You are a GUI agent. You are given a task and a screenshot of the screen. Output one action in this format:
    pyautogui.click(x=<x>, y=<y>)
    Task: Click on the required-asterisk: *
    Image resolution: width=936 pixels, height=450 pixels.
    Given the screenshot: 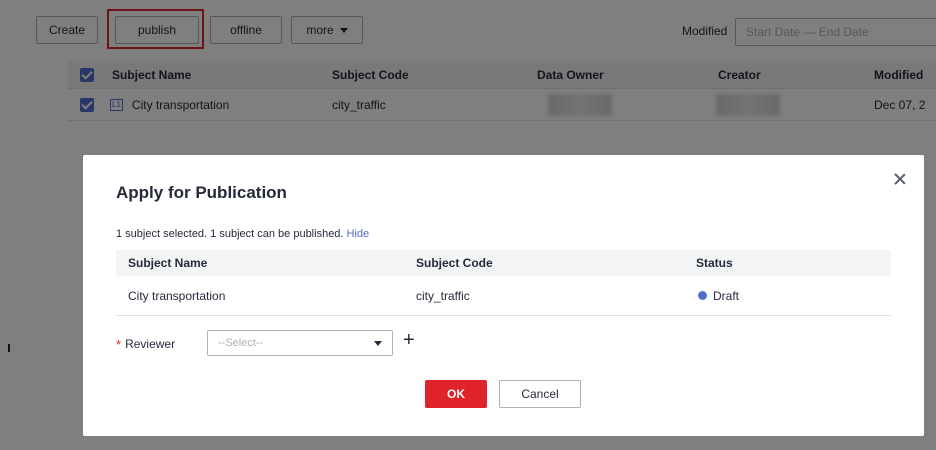 What is the action you would take?
    pyautogui.click(x=119, y=344)
    